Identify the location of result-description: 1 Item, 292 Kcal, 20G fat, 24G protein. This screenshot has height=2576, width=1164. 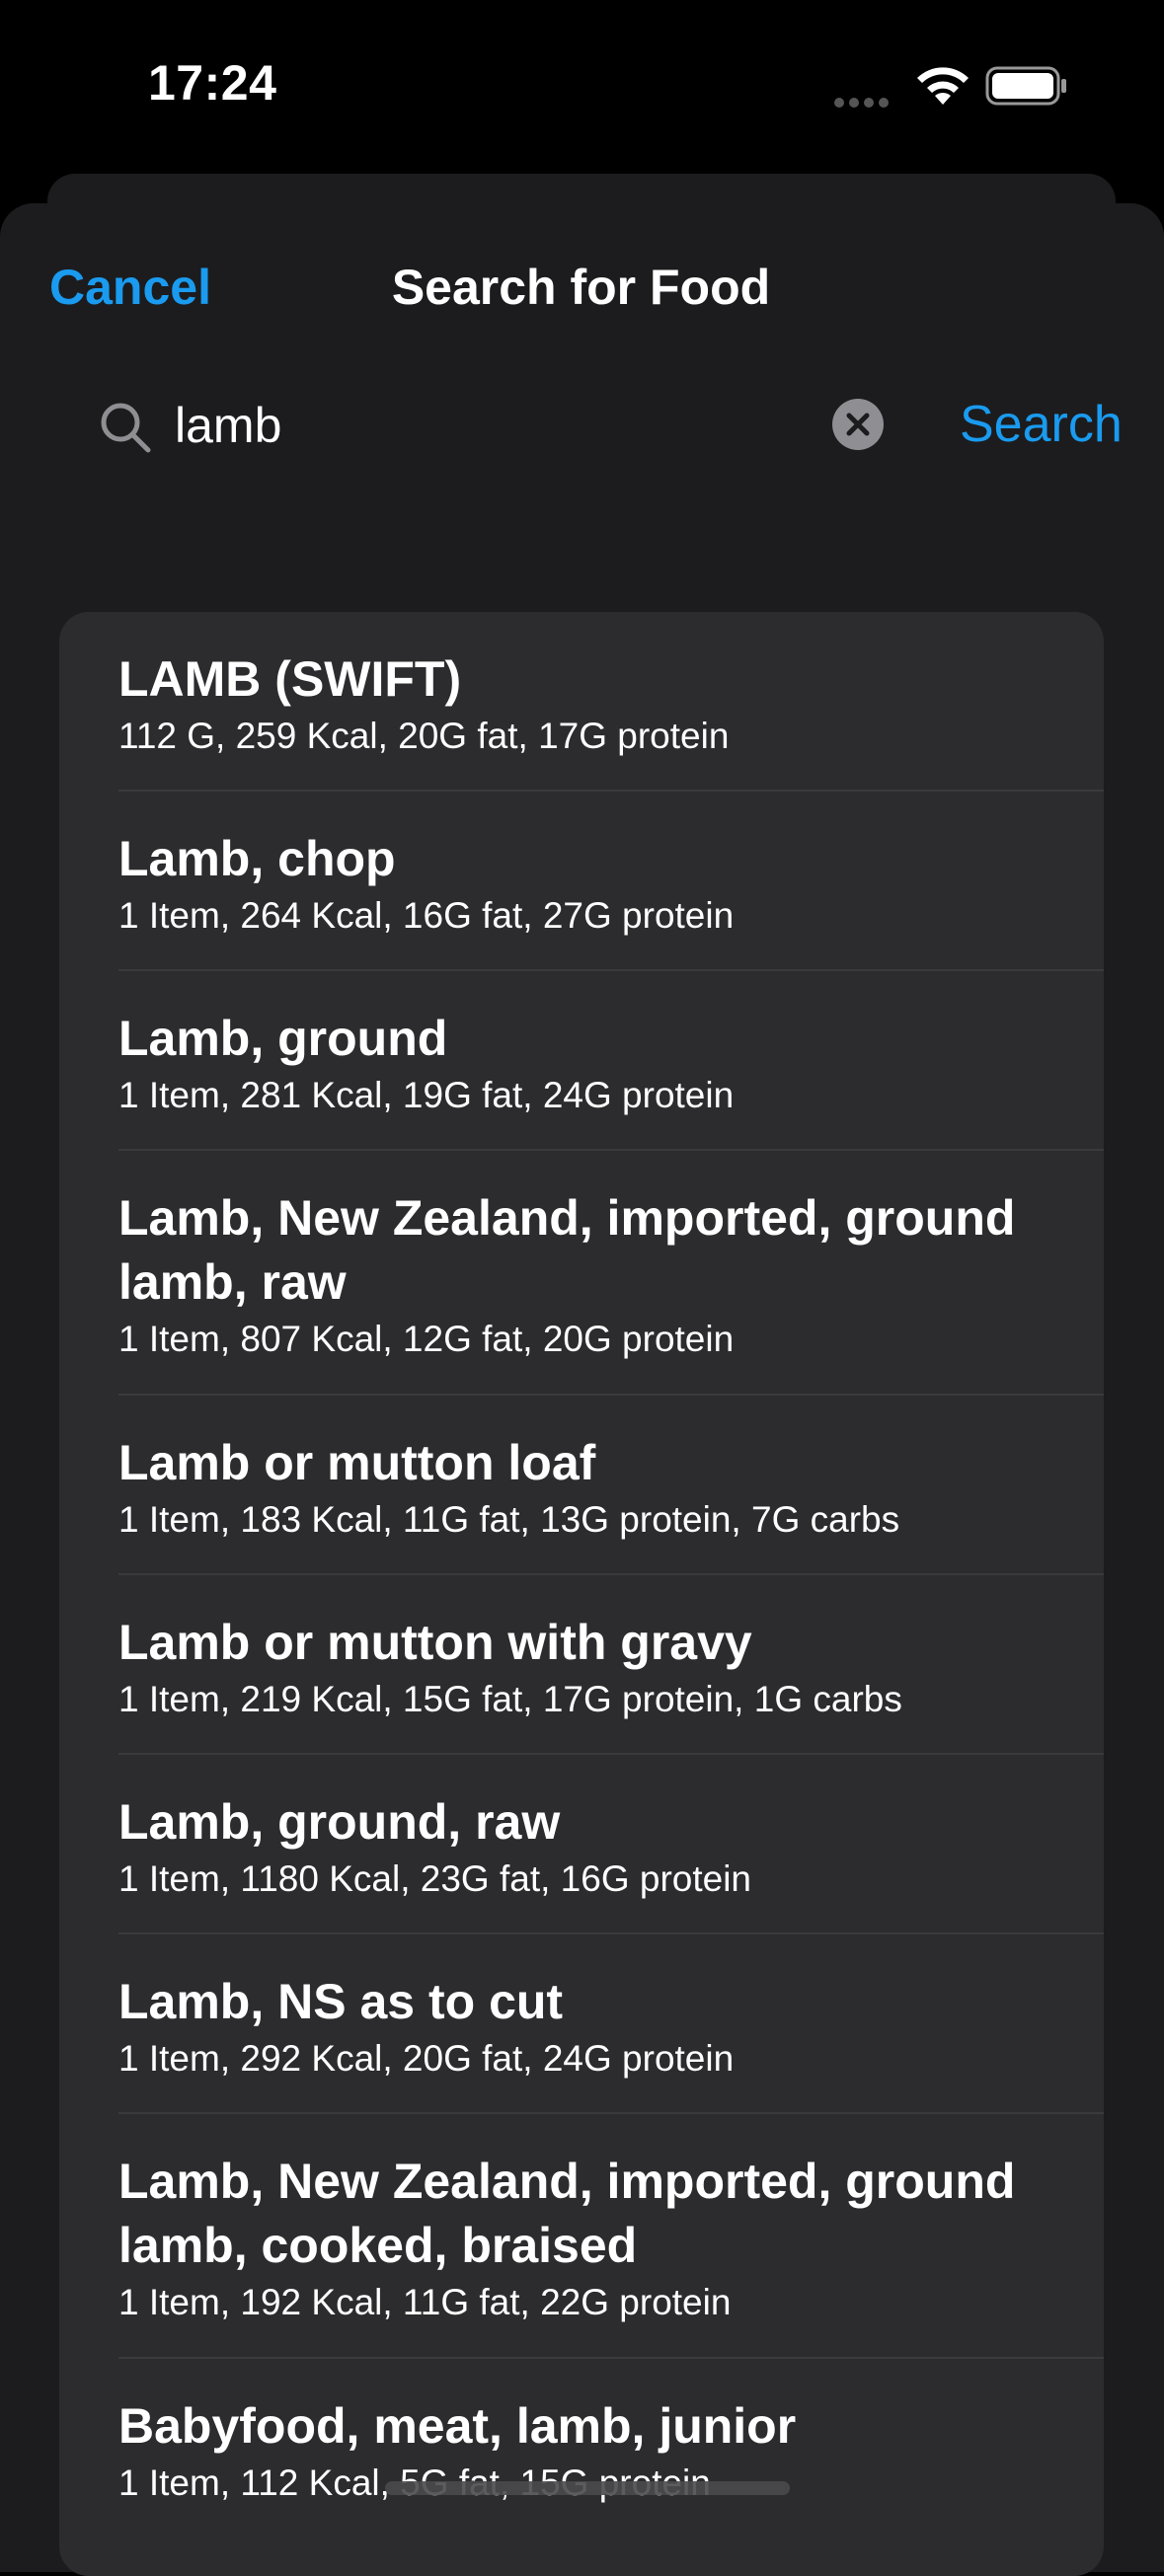
(426, 2058).